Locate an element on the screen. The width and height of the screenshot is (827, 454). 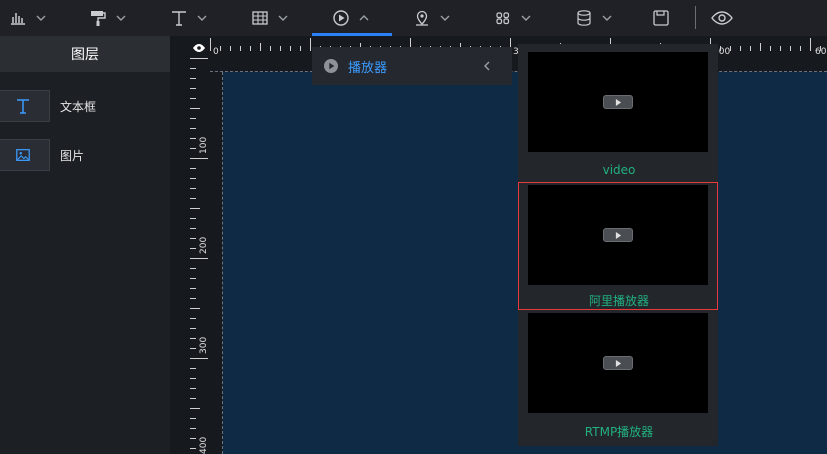
ruler-label: 0 is located at coordinates (216, 52).